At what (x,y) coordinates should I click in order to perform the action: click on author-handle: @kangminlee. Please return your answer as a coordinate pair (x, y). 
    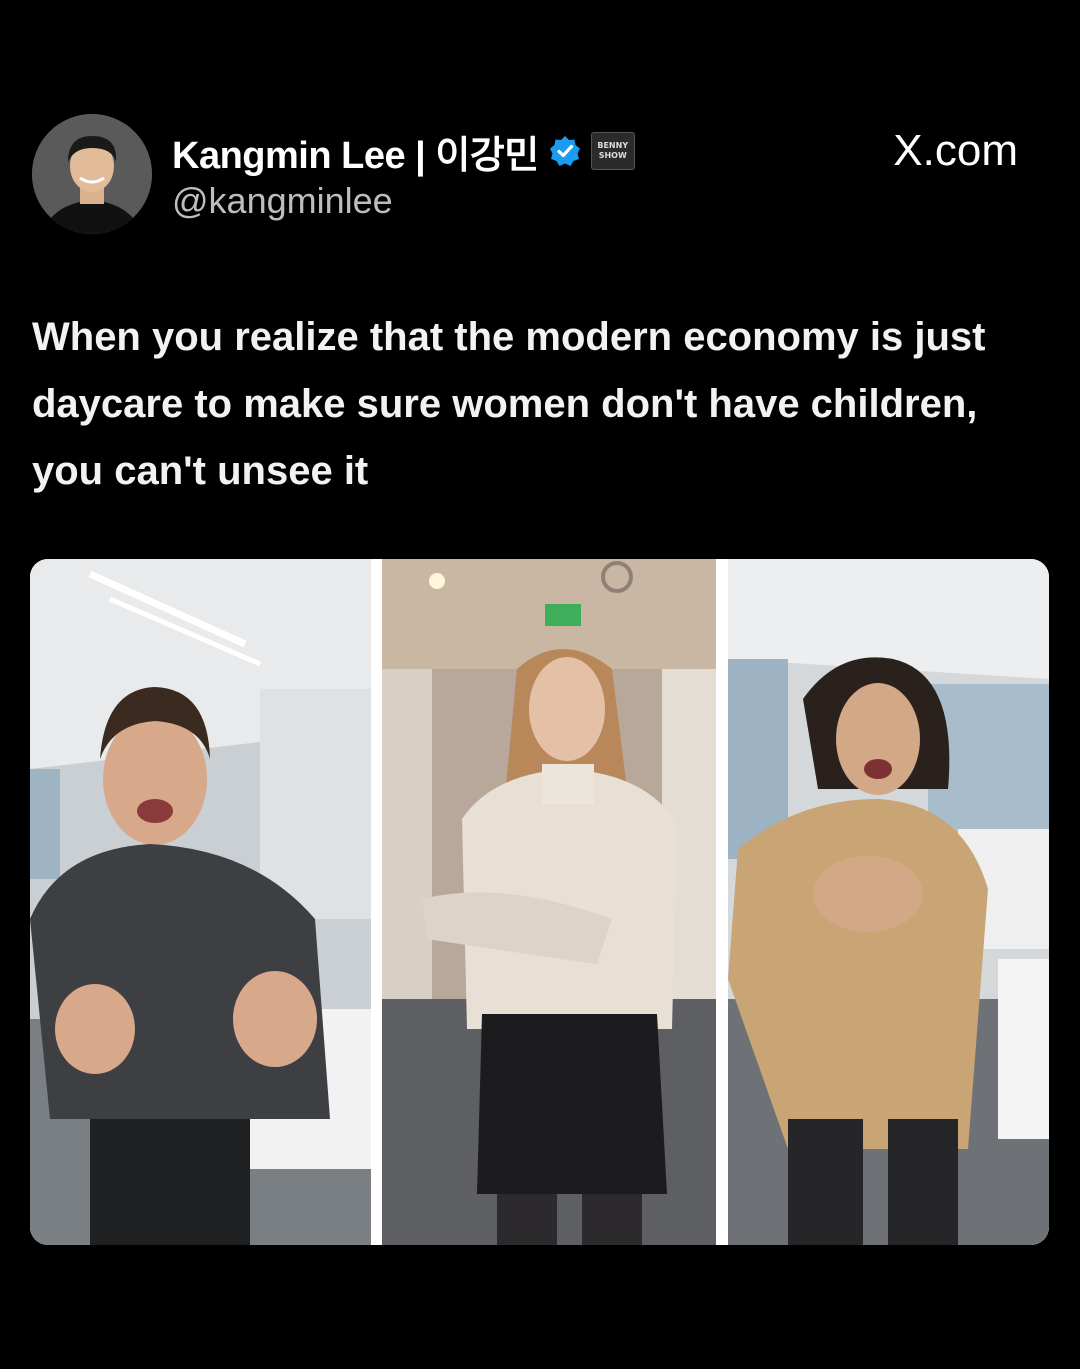
    Looking at the image, I should click on (282, 201).